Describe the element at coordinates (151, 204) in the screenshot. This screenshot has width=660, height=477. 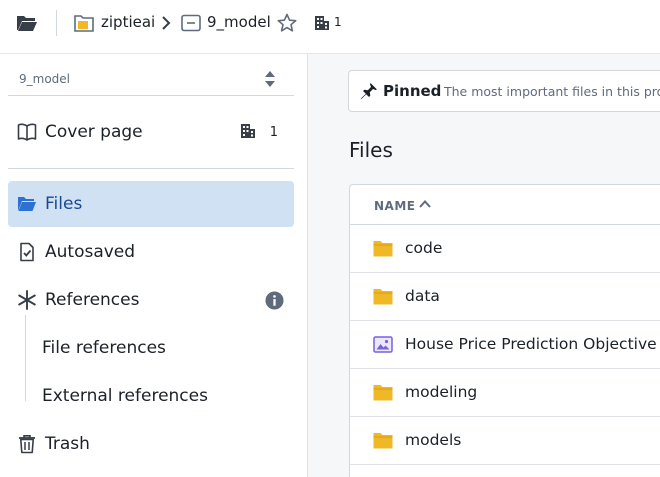
I see `sidebar-item-files: Files` at that location.